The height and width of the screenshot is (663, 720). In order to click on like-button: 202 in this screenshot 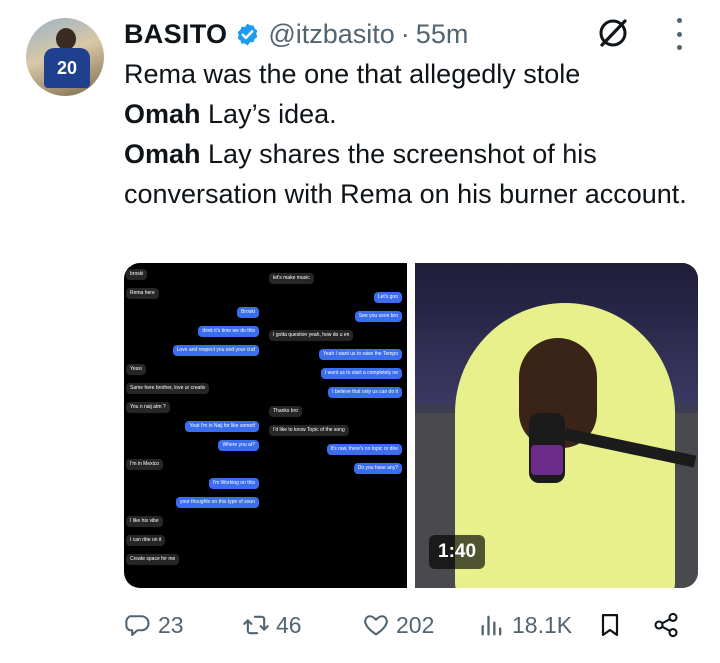, I will do `click(398, 625)`.